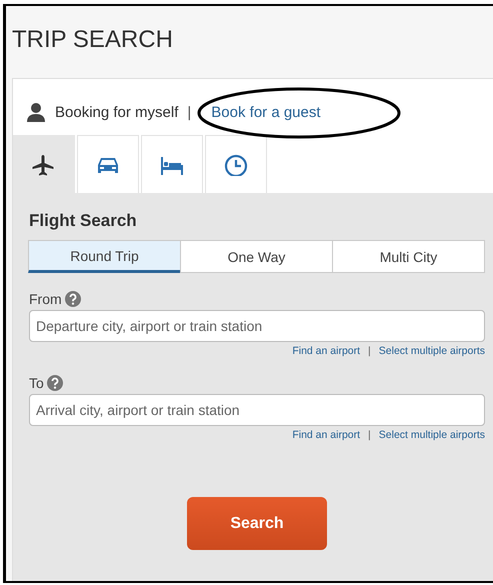 Image resolution: width=493 pixels, height=585 pixels. Describe the element at coordinates (45, 299) in the screenshot. I see `field-label: From` at that location.